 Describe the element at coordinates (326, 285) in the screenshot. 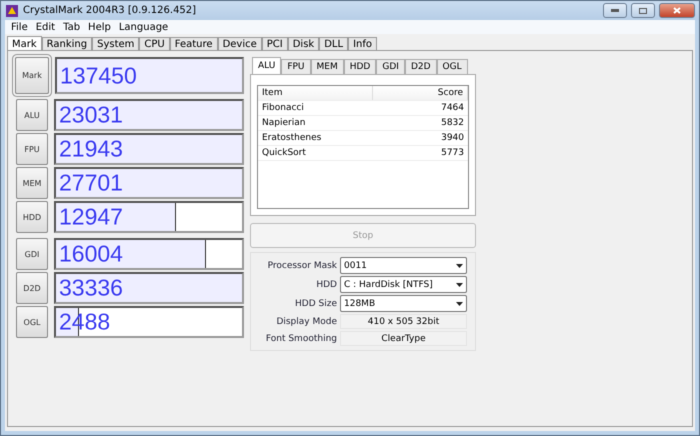

I see `setting-label: HDD` at that location.